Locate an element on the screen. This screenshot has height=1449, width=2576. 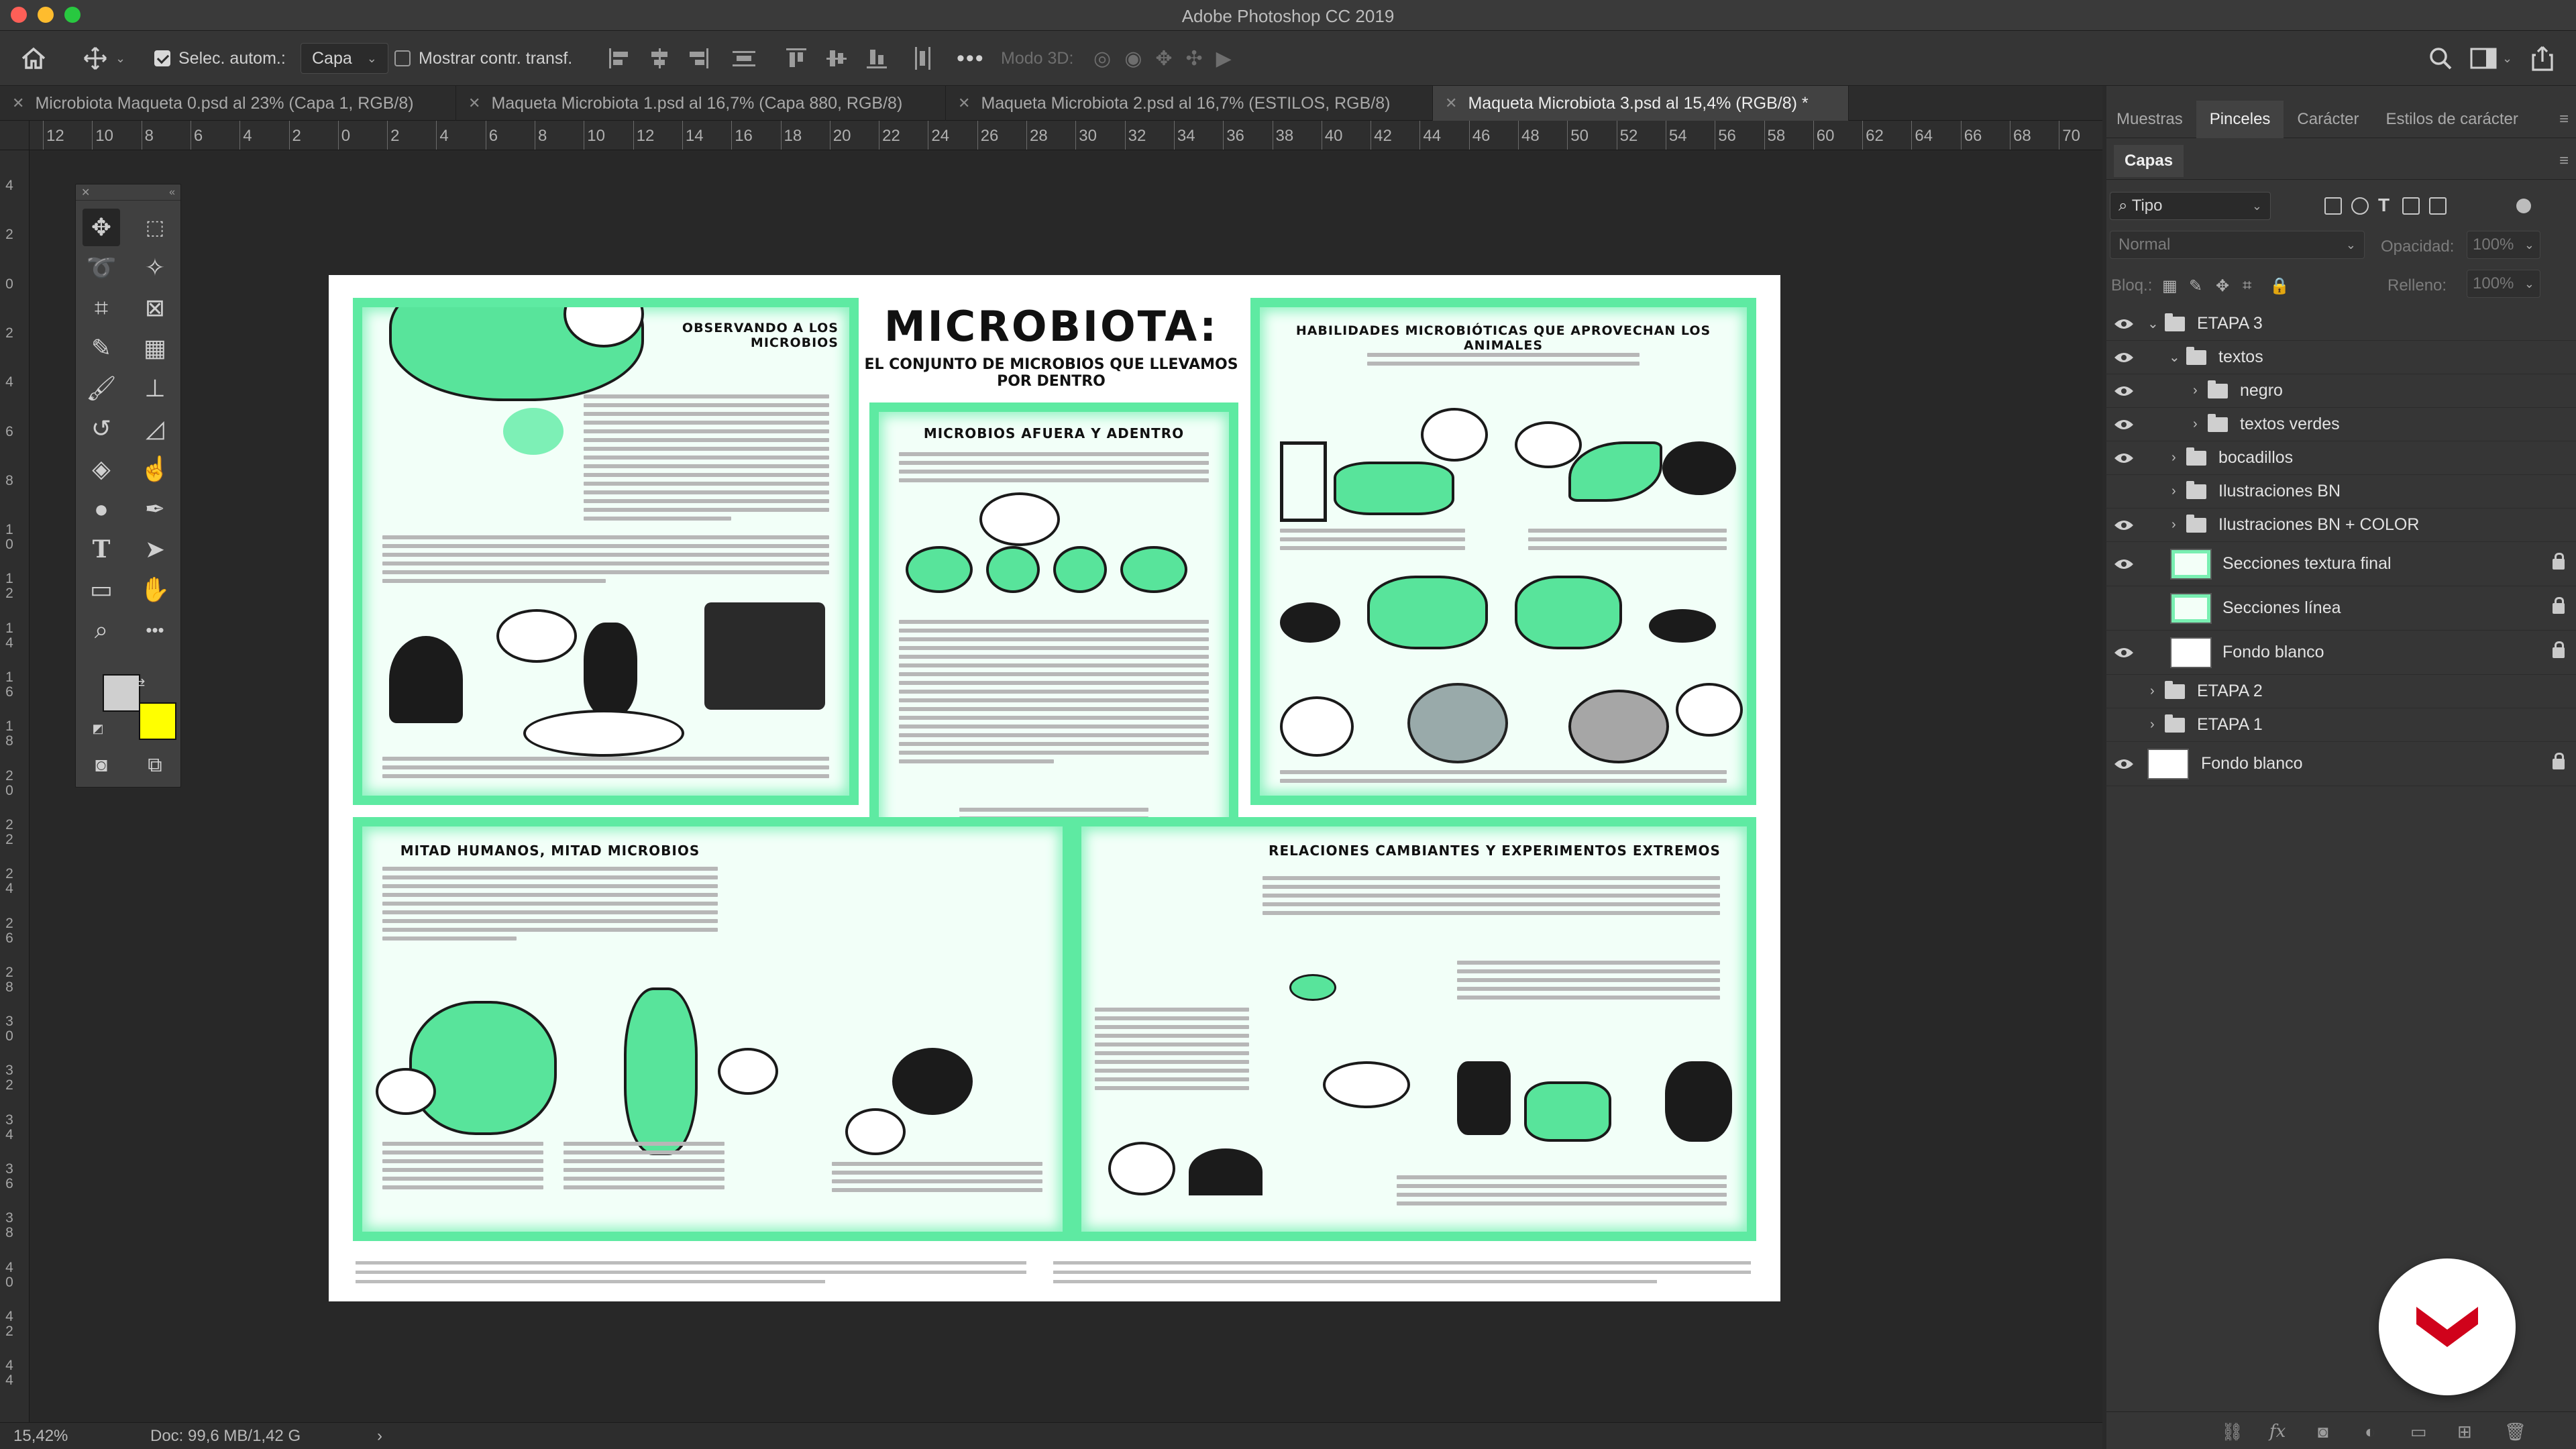
3d-roll-icon: ◉ is located at coordinates (1133, 58).